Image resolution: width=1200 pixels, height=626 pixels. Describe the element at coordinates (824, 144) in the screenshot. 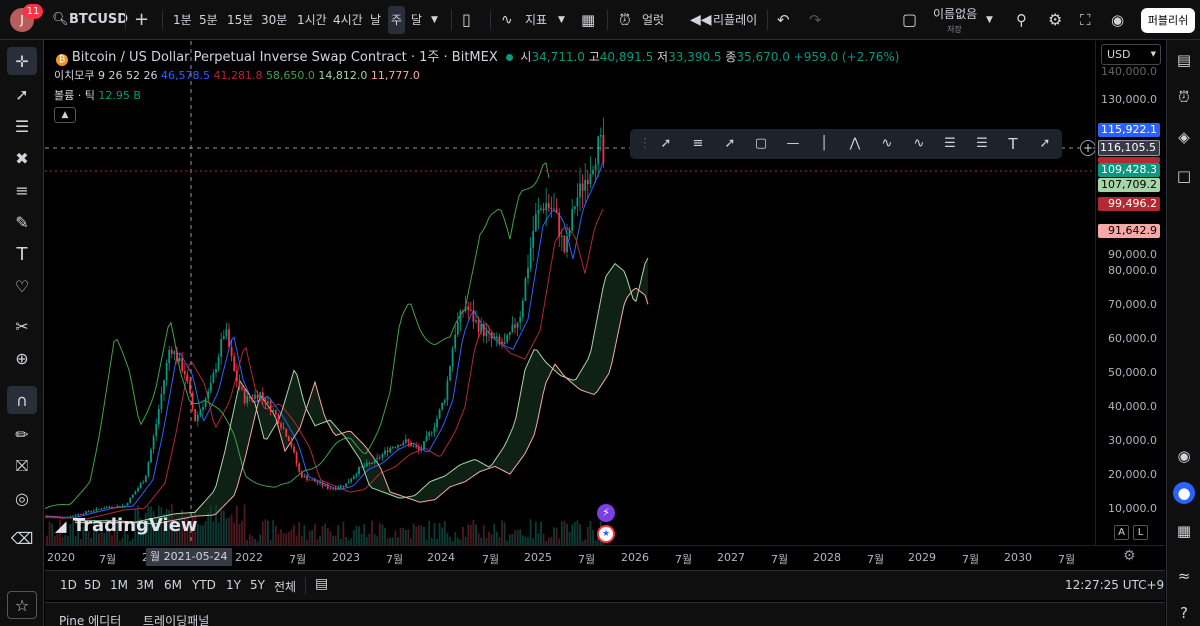

I see `vertical-line-icon: │` at that location.